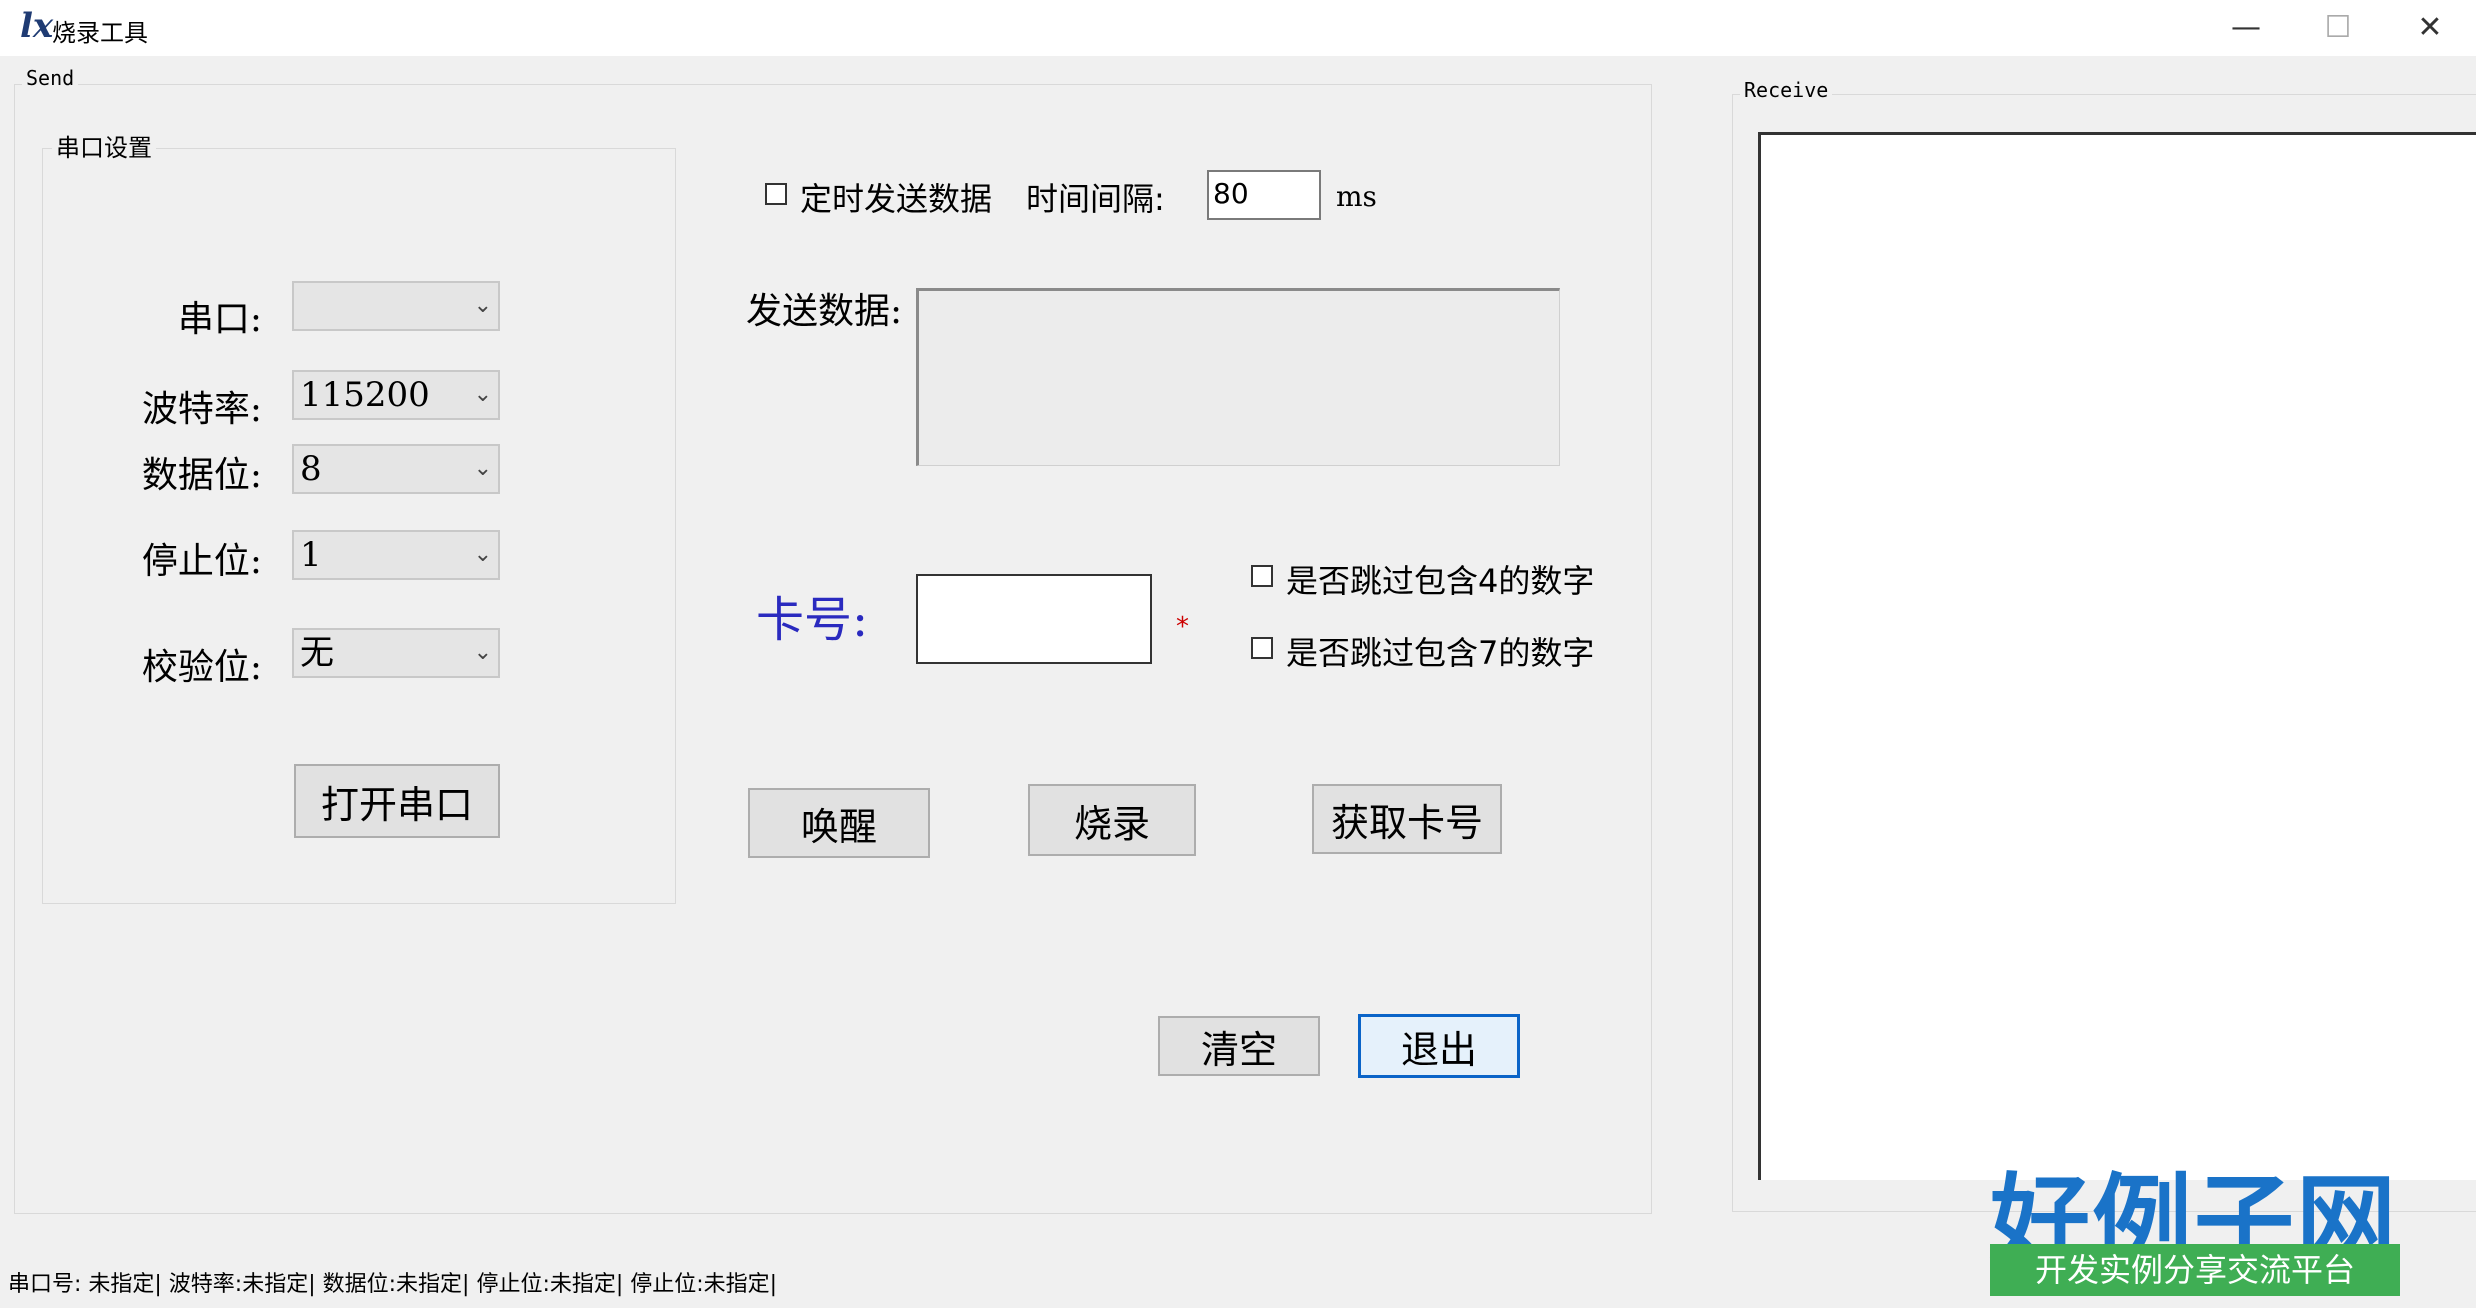 The width and height of the screenshot is (2476, 1308). Describe the element at coordinates (100, 33) in the screenshot. I see `window-title: 烧录工具` at that location.